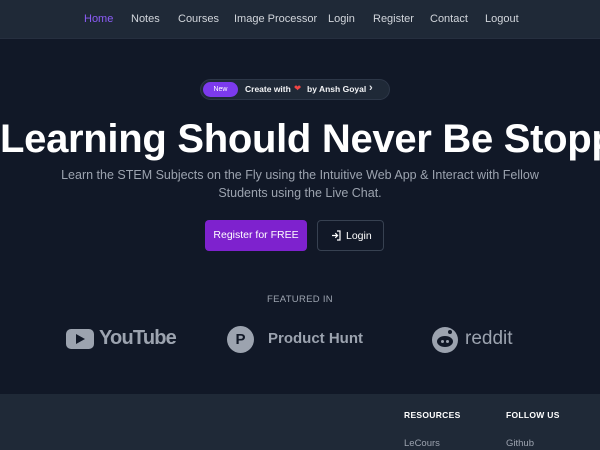 Image resolution: width=600 pixels, height=450 pixels. I want to click on nav-link-contact: Contact, so click(449, 19).